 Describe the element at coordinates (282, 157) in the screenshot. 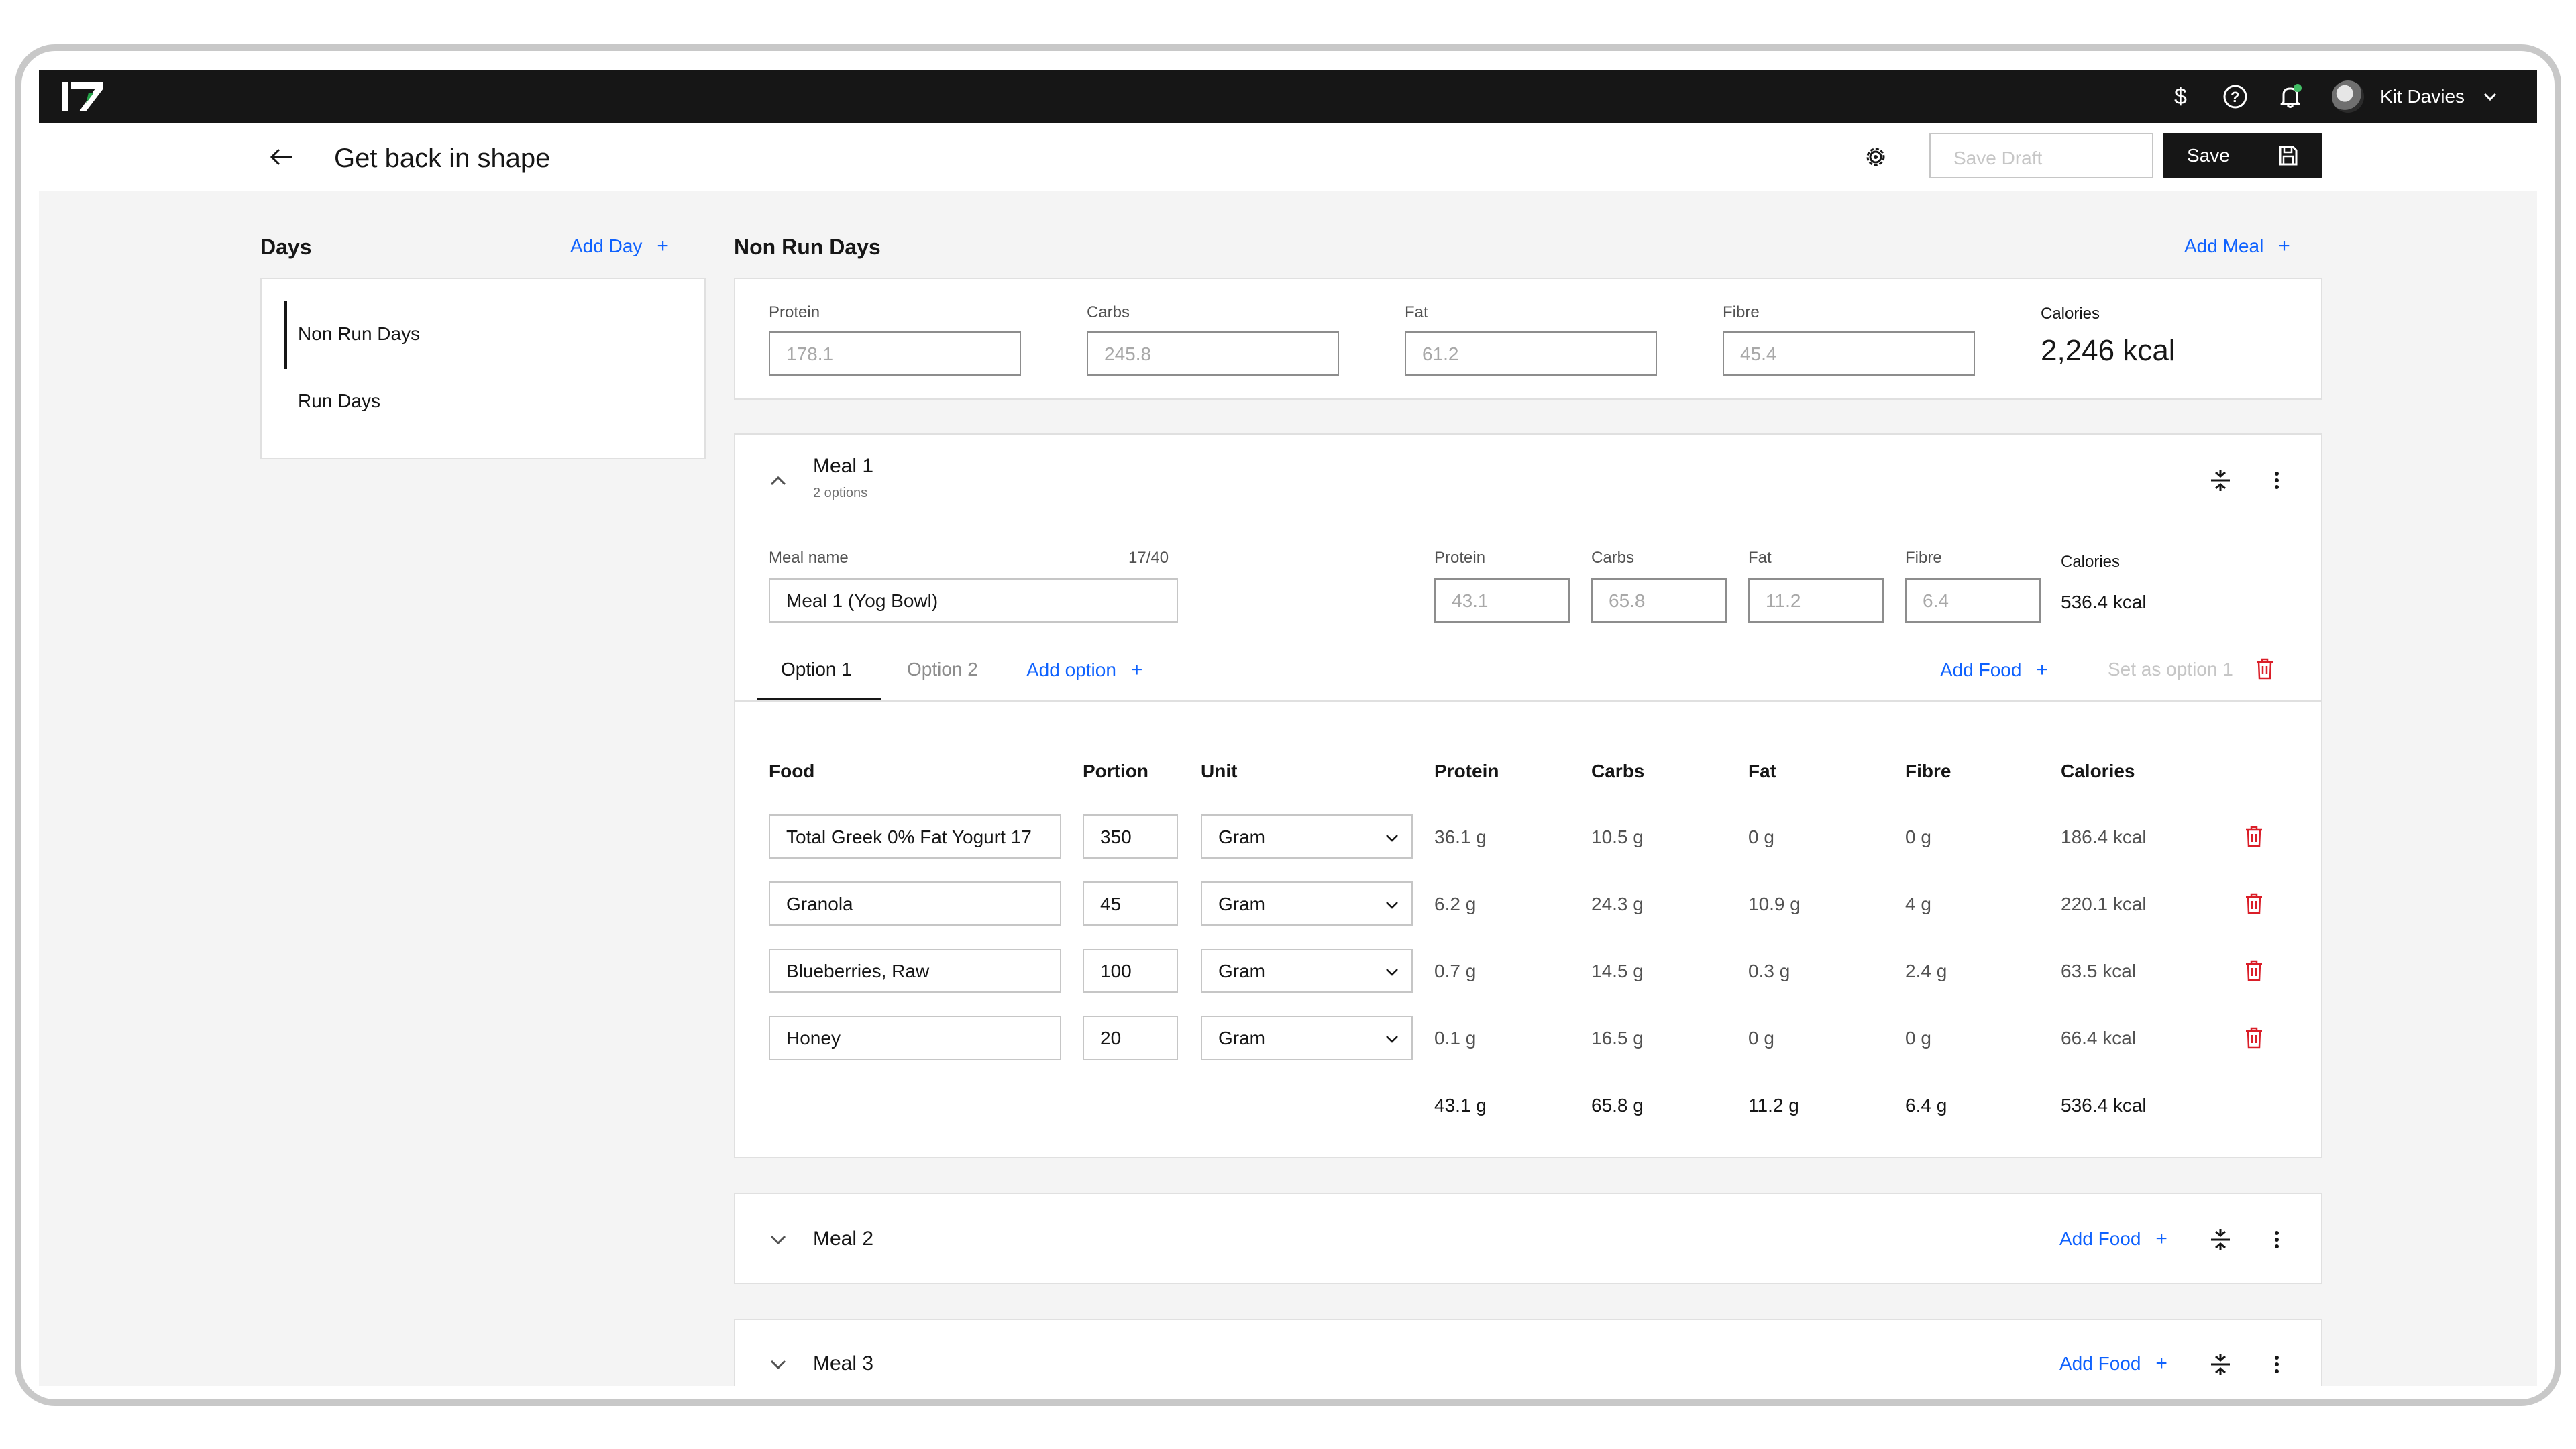

I see `back-arrow-icon` at that location.